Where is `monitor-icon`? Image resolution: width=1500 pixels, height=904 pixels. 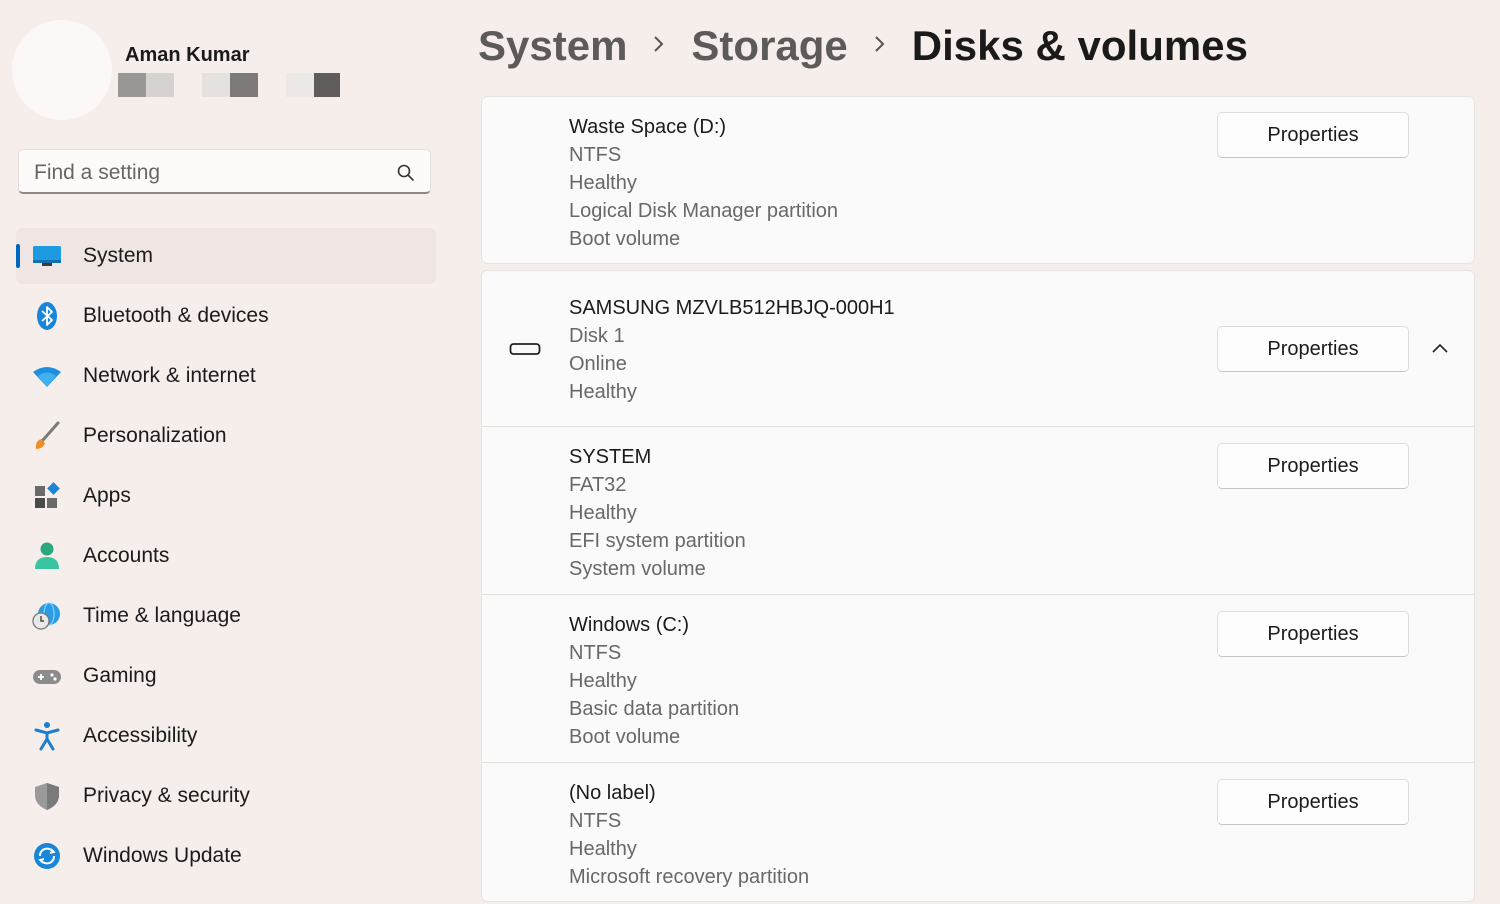 monitor-icon is located at coordinates (47, 256).